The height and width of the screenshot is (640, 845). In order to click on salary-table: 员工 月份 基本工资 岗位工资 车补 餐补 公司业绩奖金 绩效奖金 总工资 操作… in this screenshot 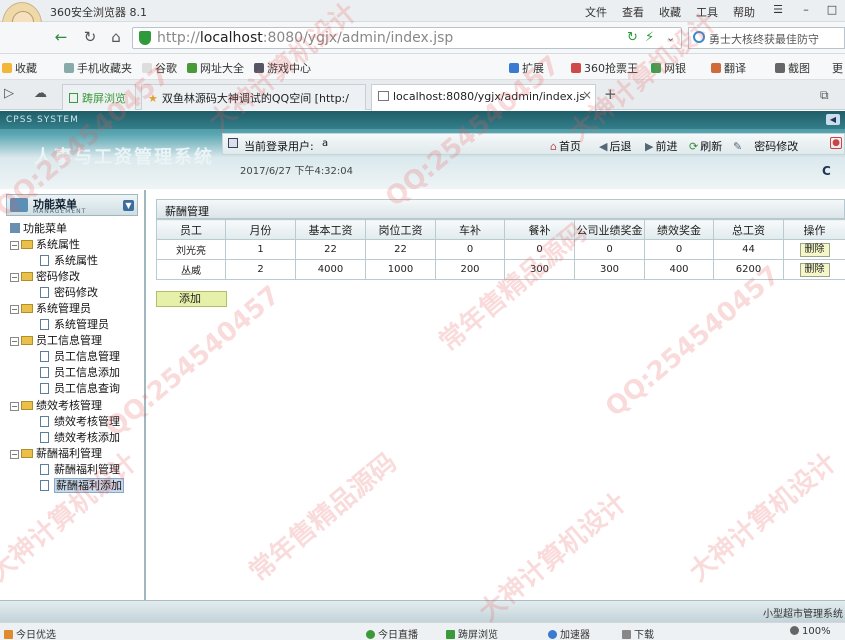, I will do `click(500, 249)`.